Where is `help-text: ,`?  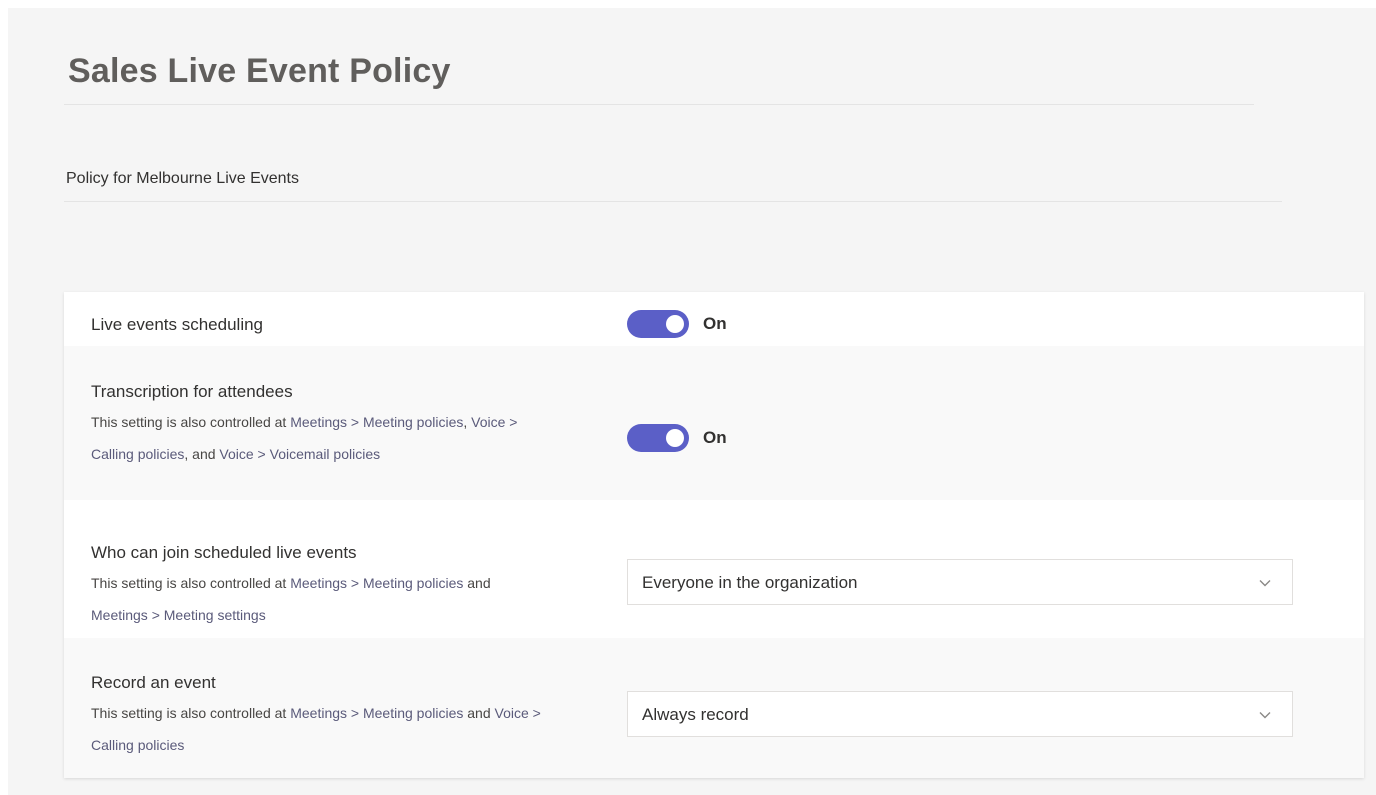
help-text: , is located at coordinates (467, 422).